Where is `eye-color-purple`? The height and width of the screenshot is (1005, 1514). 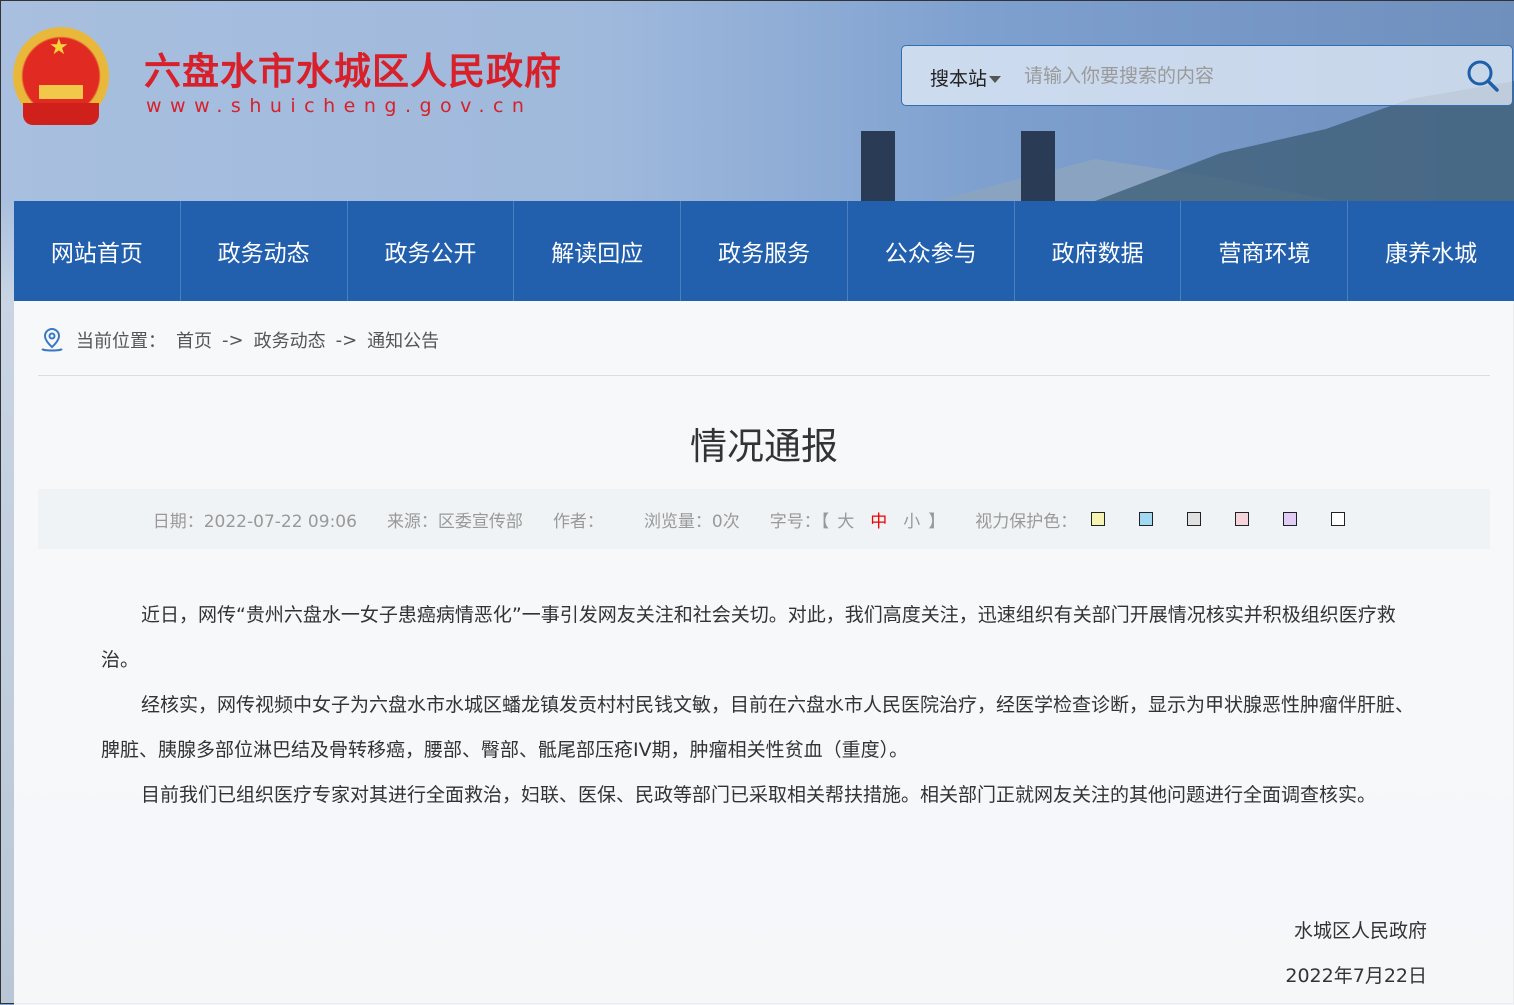 eye-color-purple is located at coordinates (1290, 519).